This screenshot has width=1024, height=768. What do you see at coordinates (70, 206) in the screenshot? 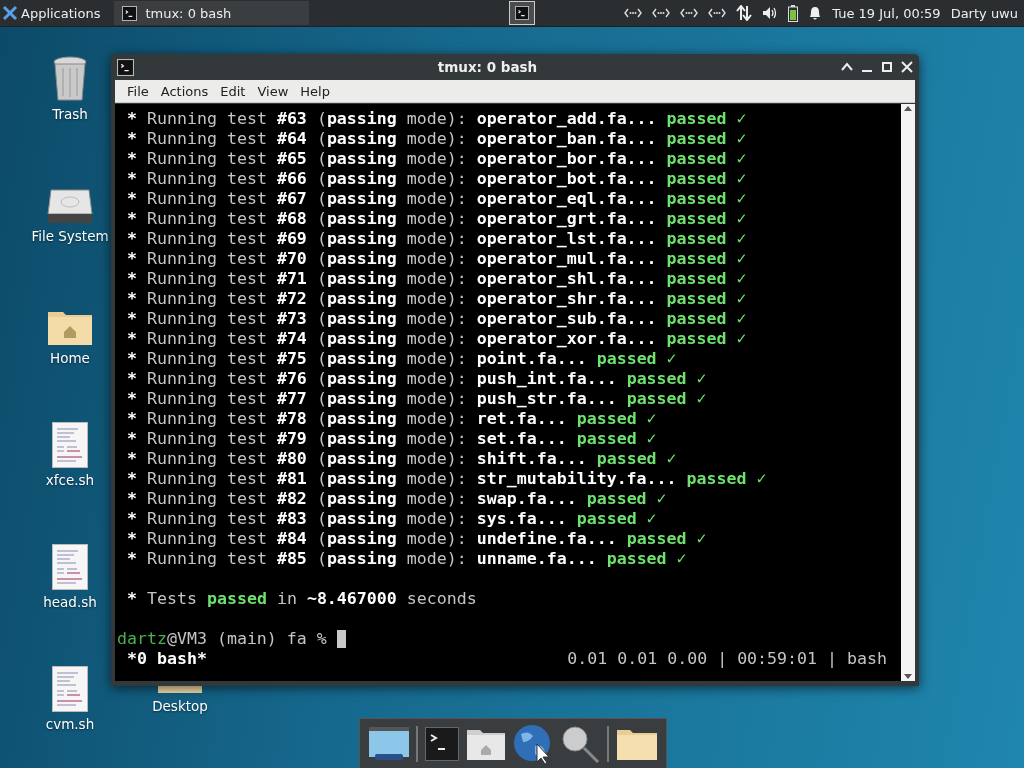
I see `hard-drive-icon` at bounding box center [70, 206].